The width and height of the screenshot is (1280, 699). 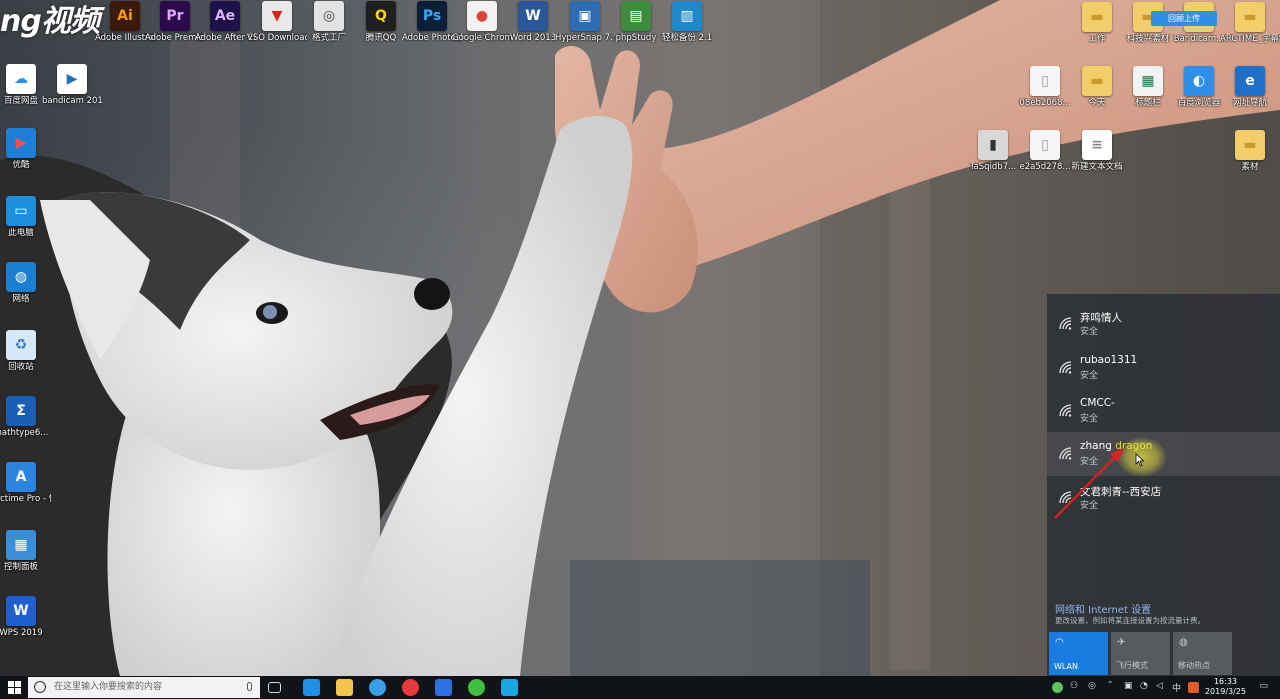 I want to click on start-button, so click(x=14, y=687).